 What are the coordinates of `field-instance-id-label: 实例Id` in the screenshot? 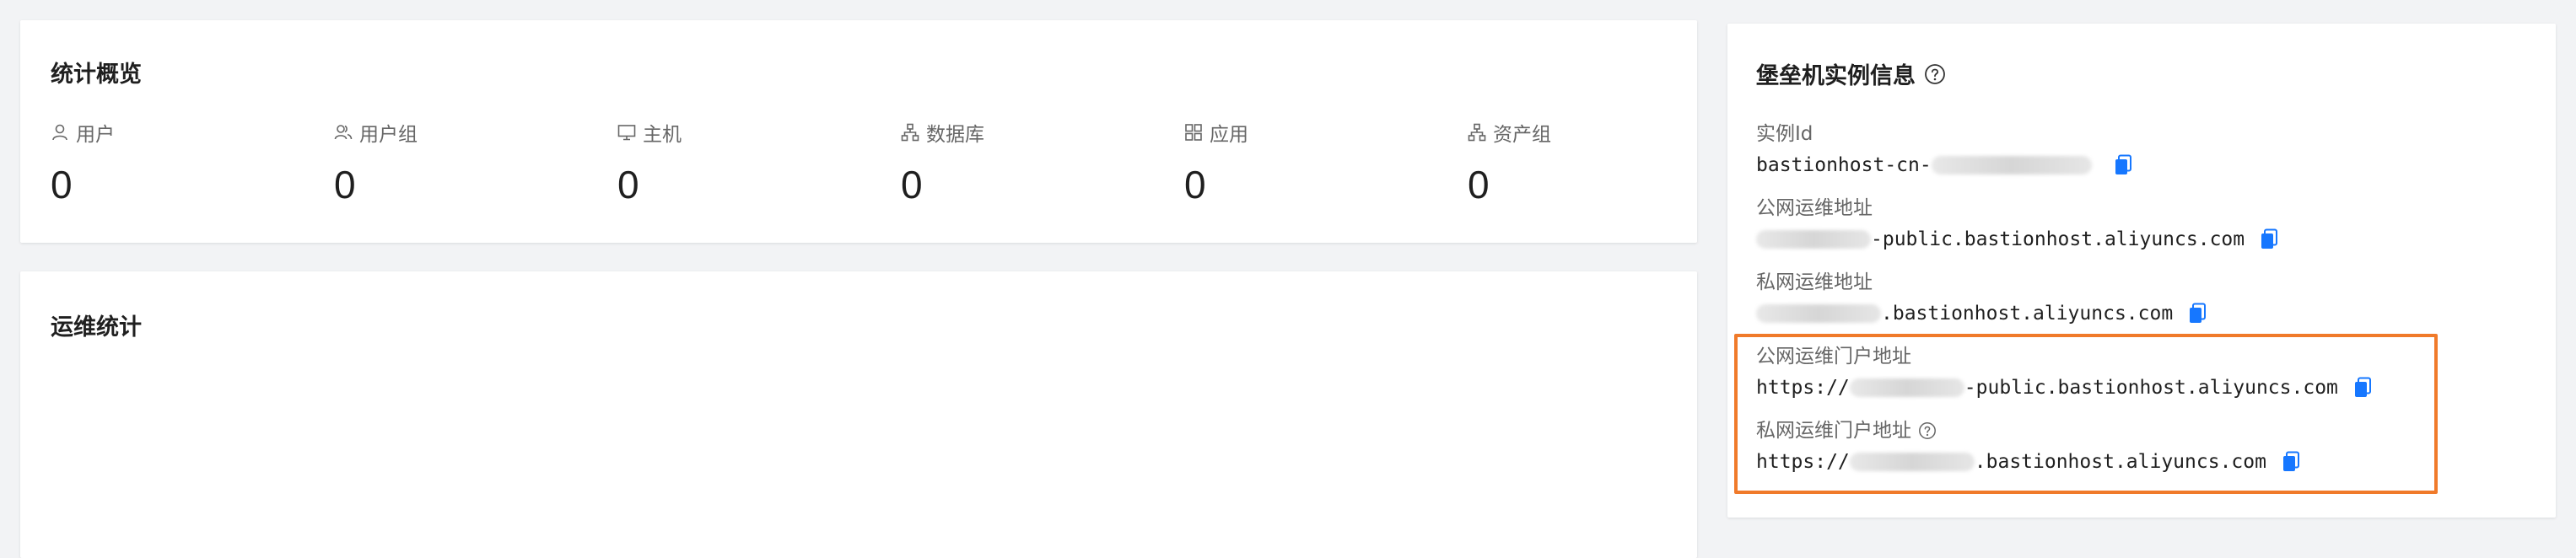 It's located at (1784, 134).